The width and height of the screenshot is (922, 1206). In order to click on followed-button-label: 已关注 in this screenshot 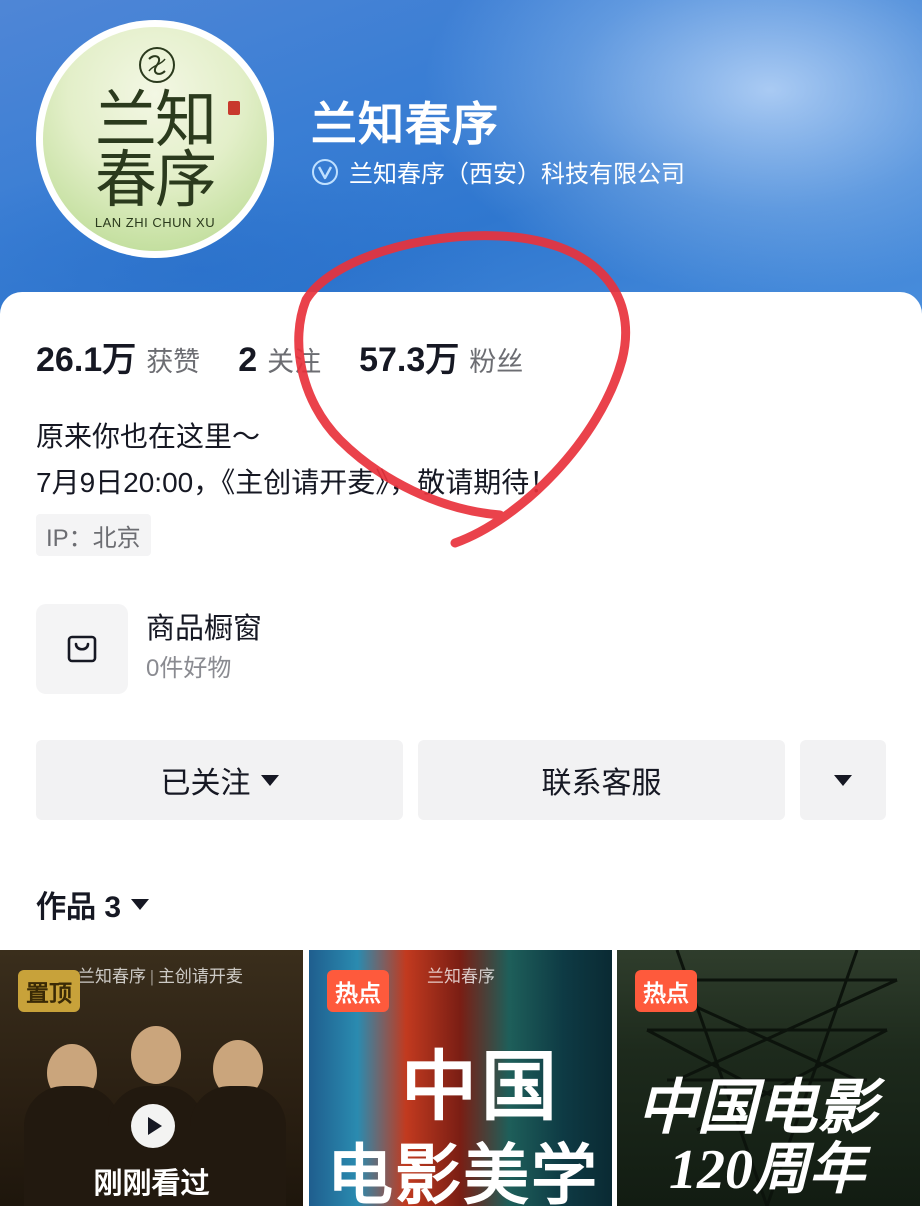, I will do `click(205, 783)`.